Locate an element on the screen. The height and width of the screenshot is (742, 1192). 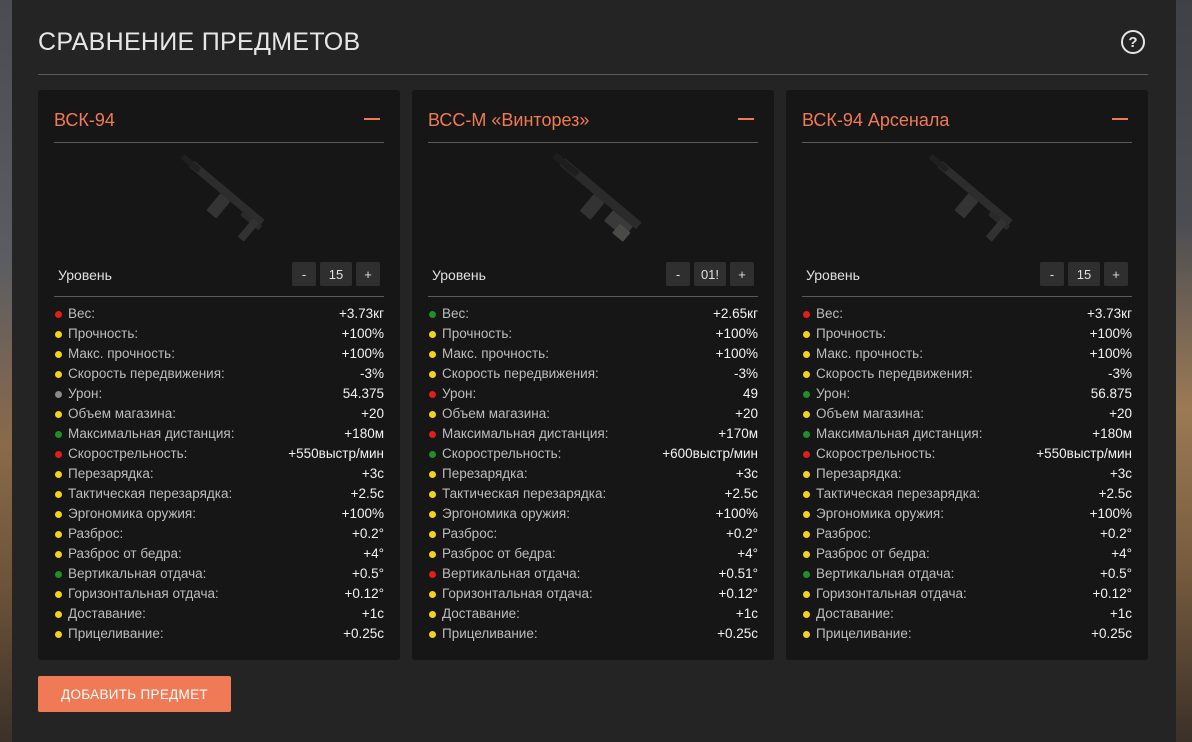
level-stepper: -15 + is located at coordinates (1084, 274).